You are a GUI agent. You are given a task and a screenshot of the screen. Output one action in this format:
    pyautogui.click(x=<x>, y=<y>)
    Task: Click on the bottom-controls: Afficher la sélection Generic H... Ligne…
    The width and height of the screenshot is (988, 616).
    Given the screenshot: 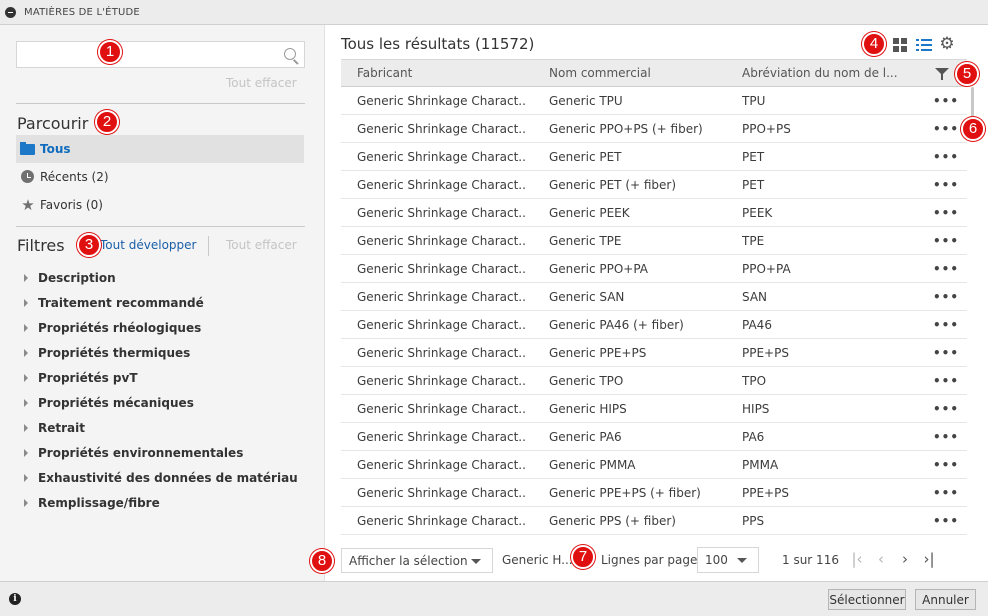 What is the action you would take?
    pyautogui.click(x=657, y=560)
    